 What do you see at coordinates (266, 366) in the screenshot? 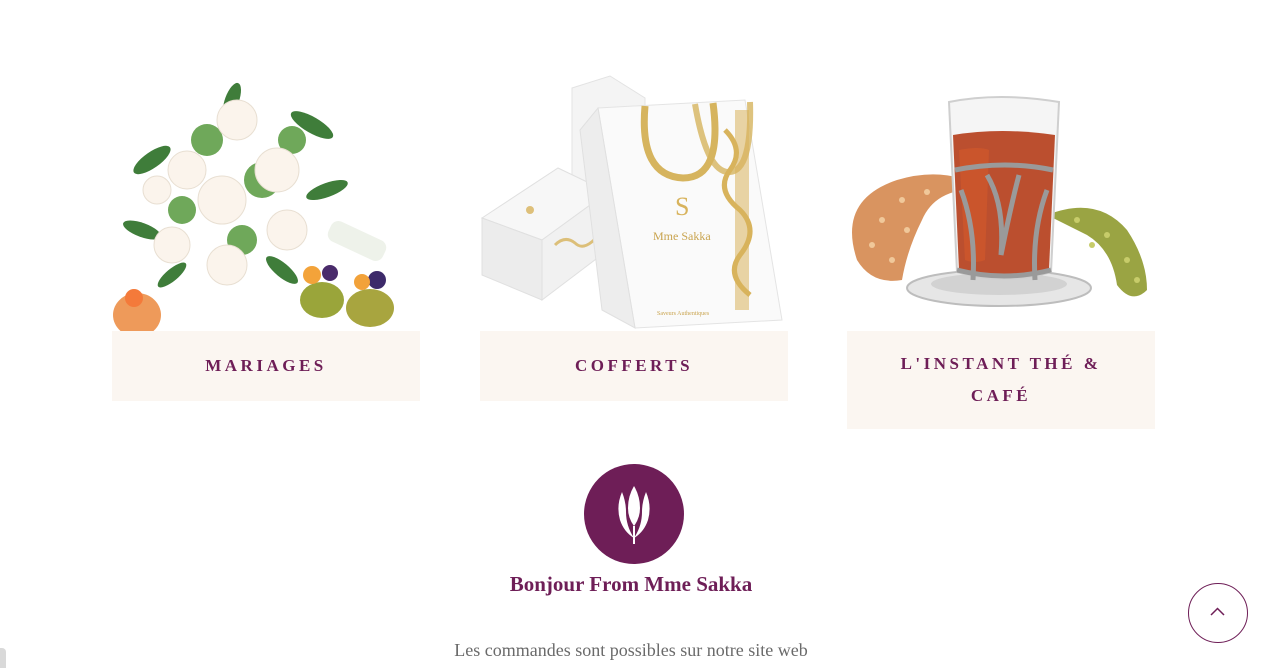
I see `card-label: Mariages` at bounding box center [266, 366].